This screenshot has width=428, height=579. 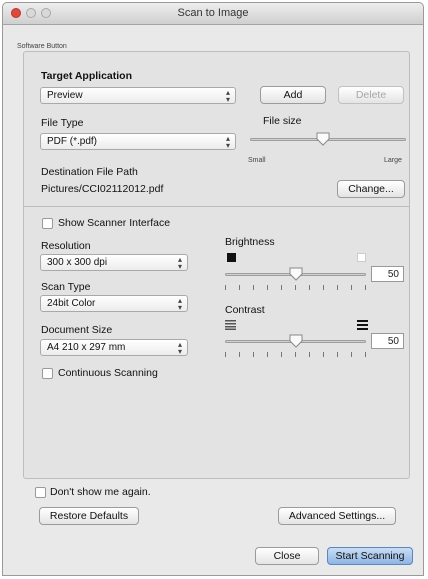 What do you see at coordinates (62, 123) in the screenshot?
I see `file-type-label: File Type` at bounding box center [62, 123].